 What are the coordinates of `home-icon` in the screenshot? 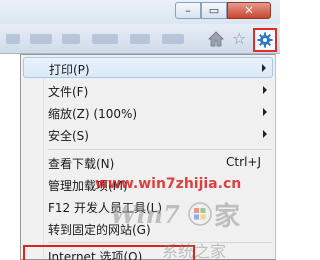 It's located at (216, 39).